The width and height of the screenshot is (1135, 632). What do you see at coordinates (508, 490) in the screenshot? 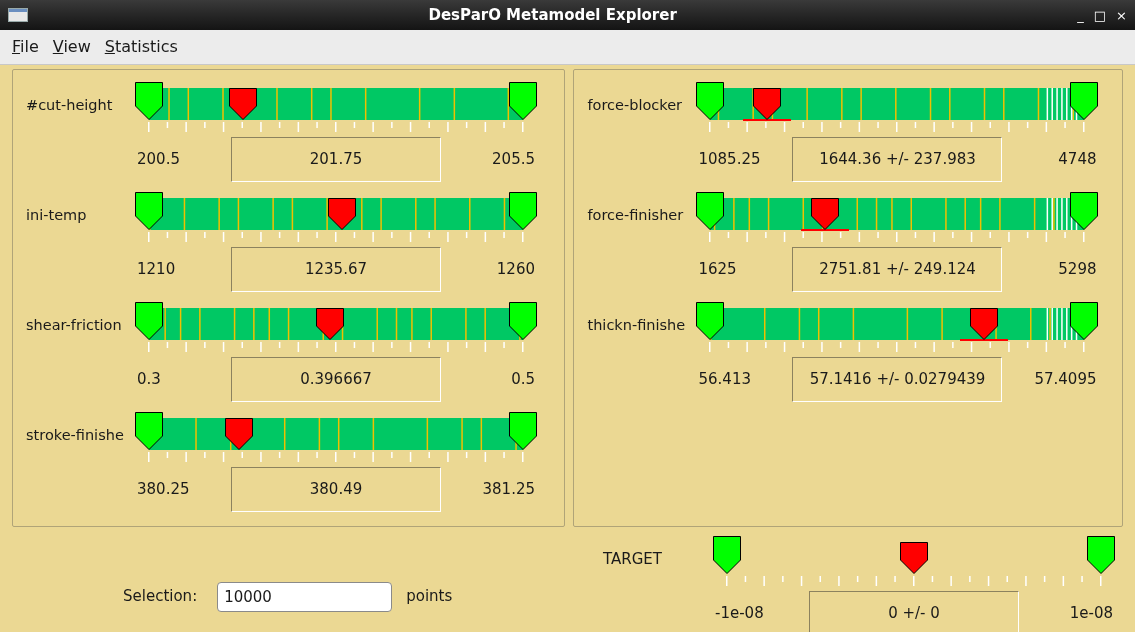
I see `max-value: 381.25` at bounding box center [508, 490].